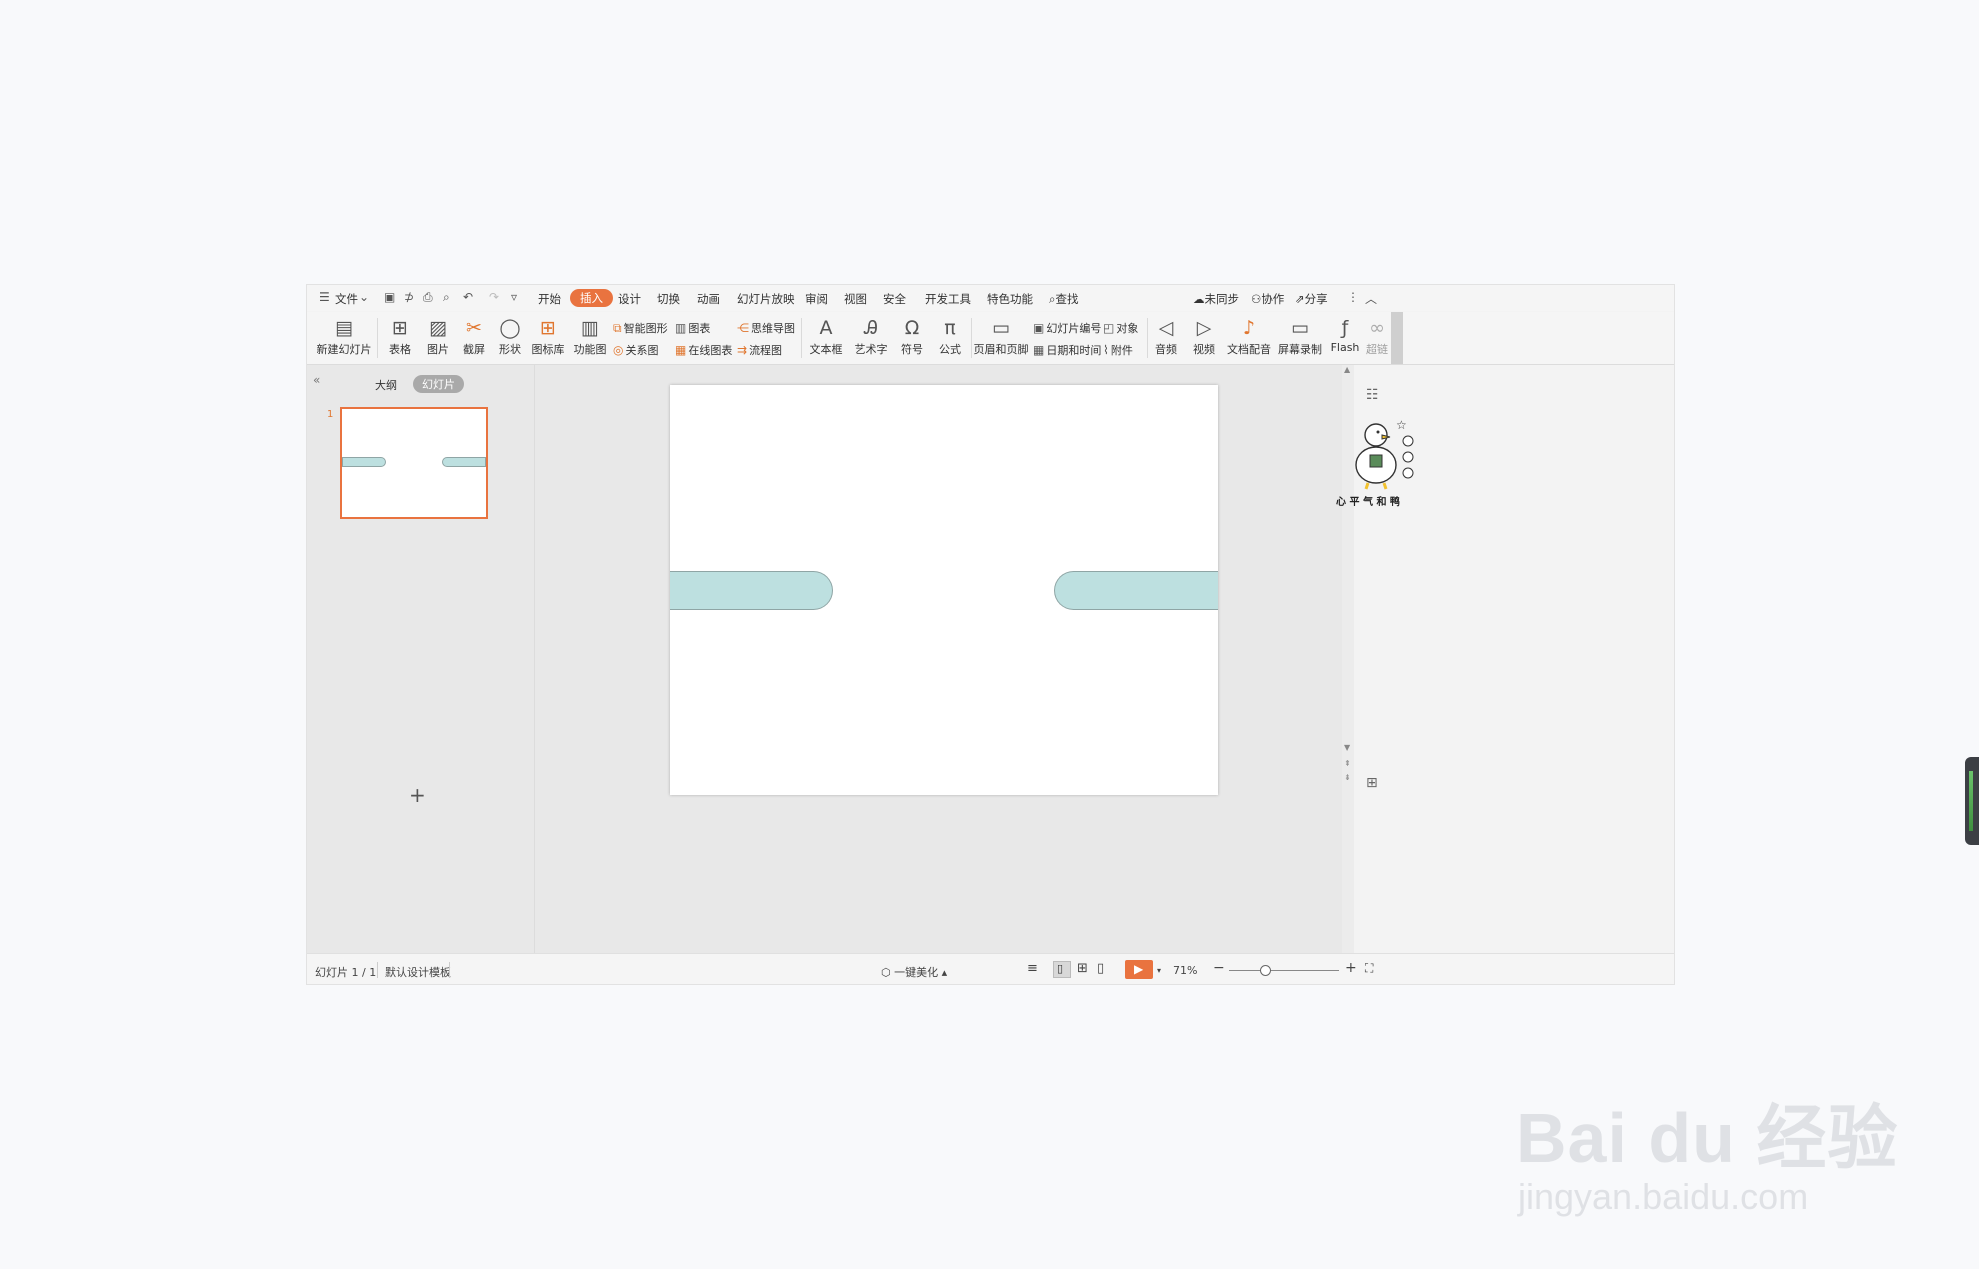 The width and height of the screenshot is (1979, 1269). I want to click on textbox-button: A 文本框, so click(826, 334).